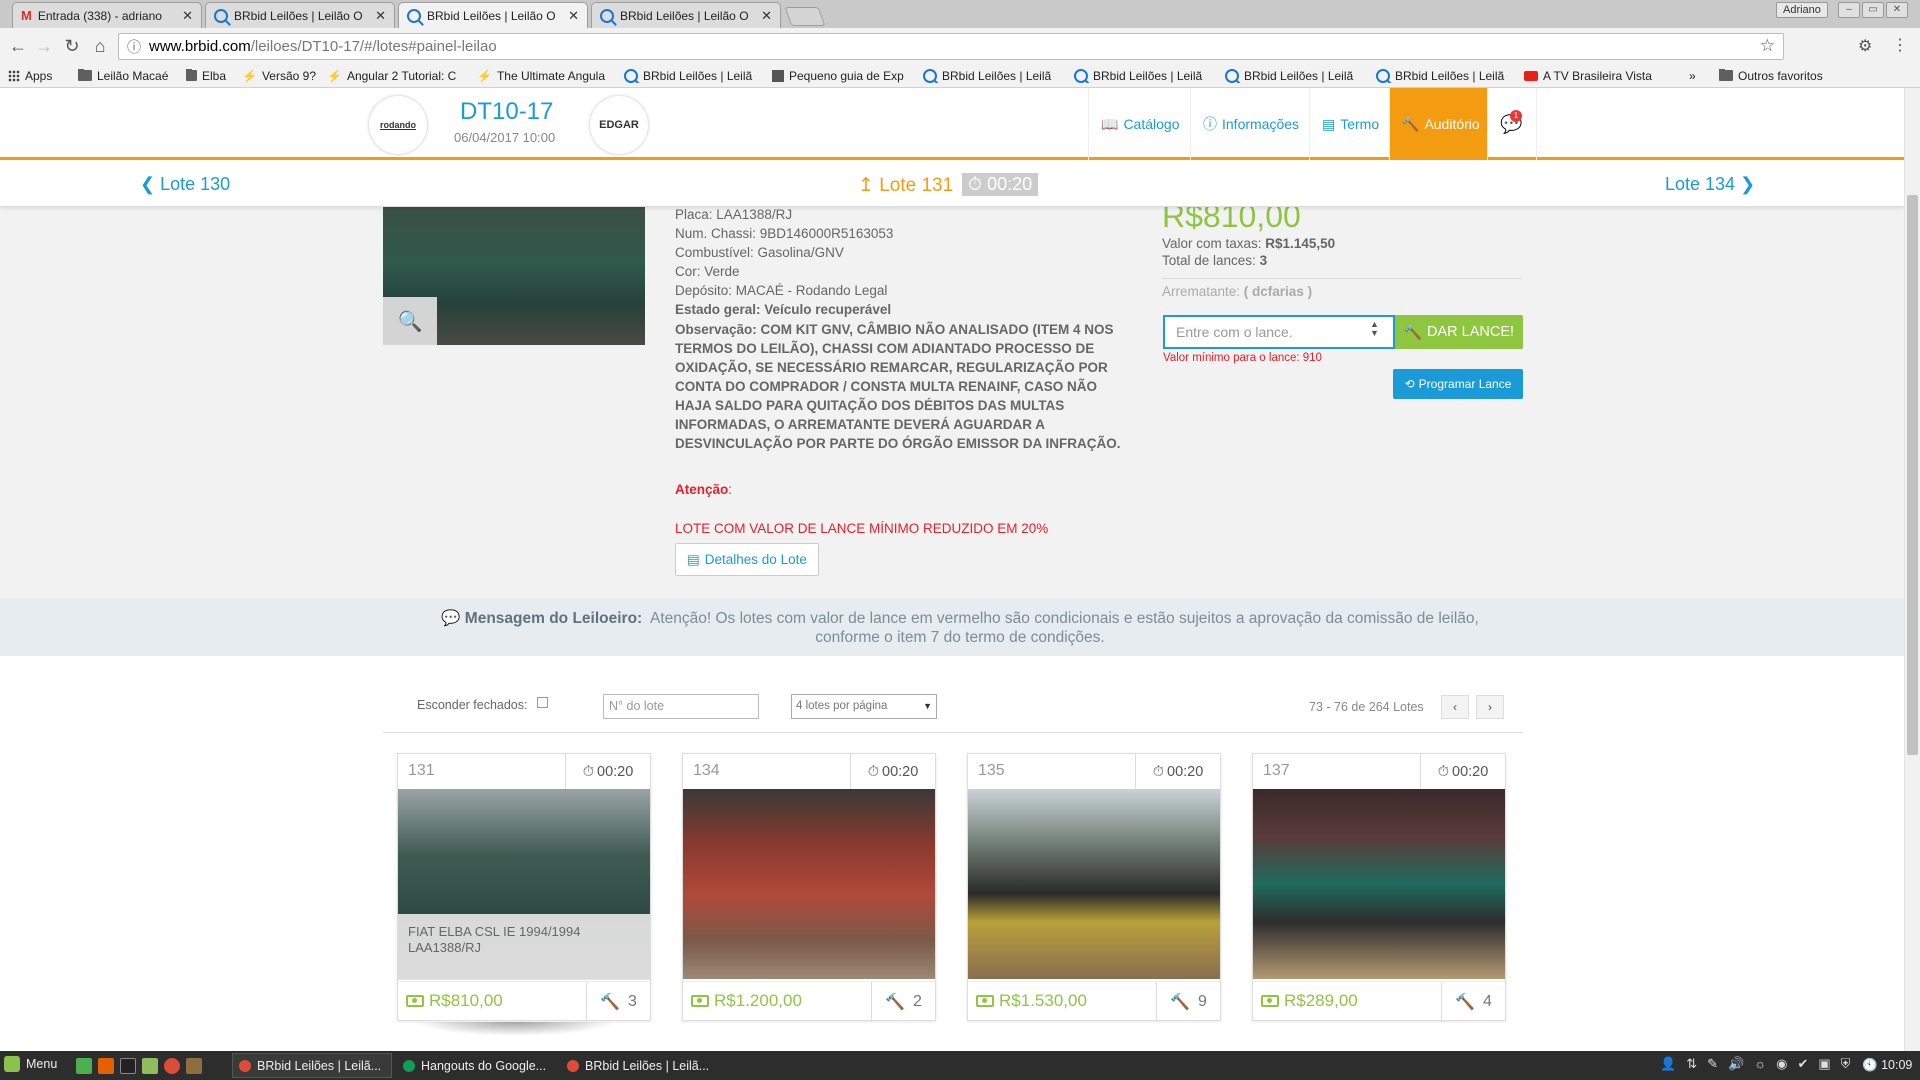 Image resolution: width=1920 pixels, height=1080 pixels. Describe the element at coordinates (128, 1066) in the screenshot. I see `terminal-icon` at that location.